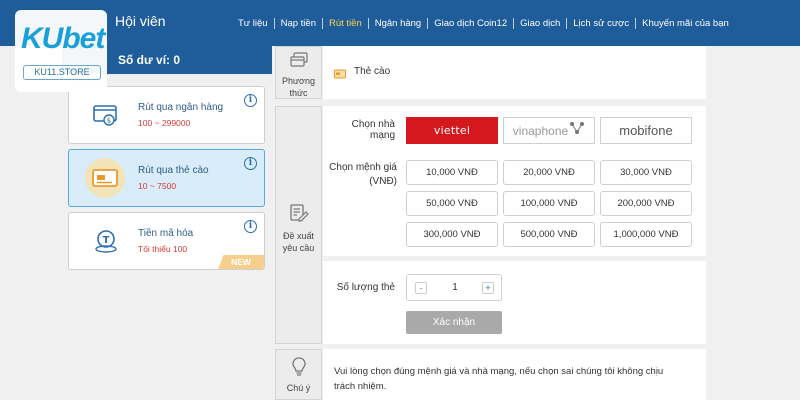 This screenshot has height=400, width=800. I want to click on decrement-button: -, so click(421, 288).